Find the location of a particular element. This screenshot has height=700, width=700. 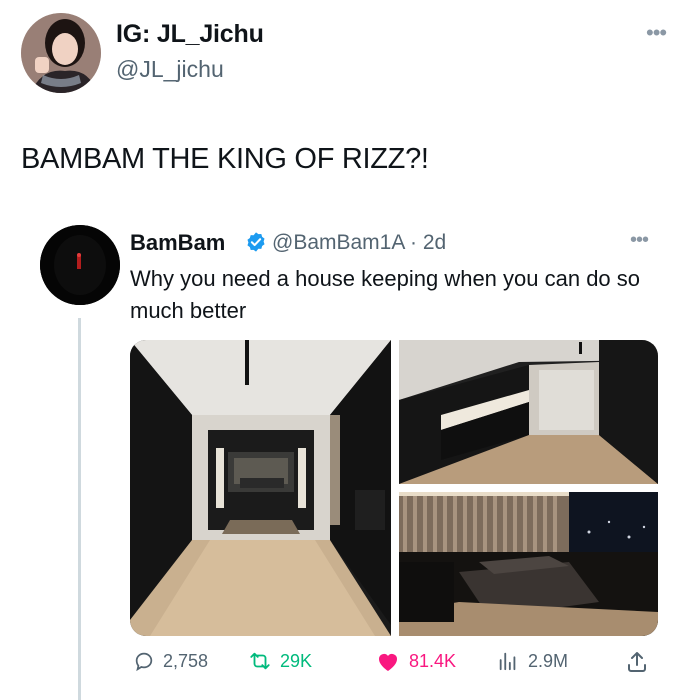

author-avatar is located at coordinates (61, 53).